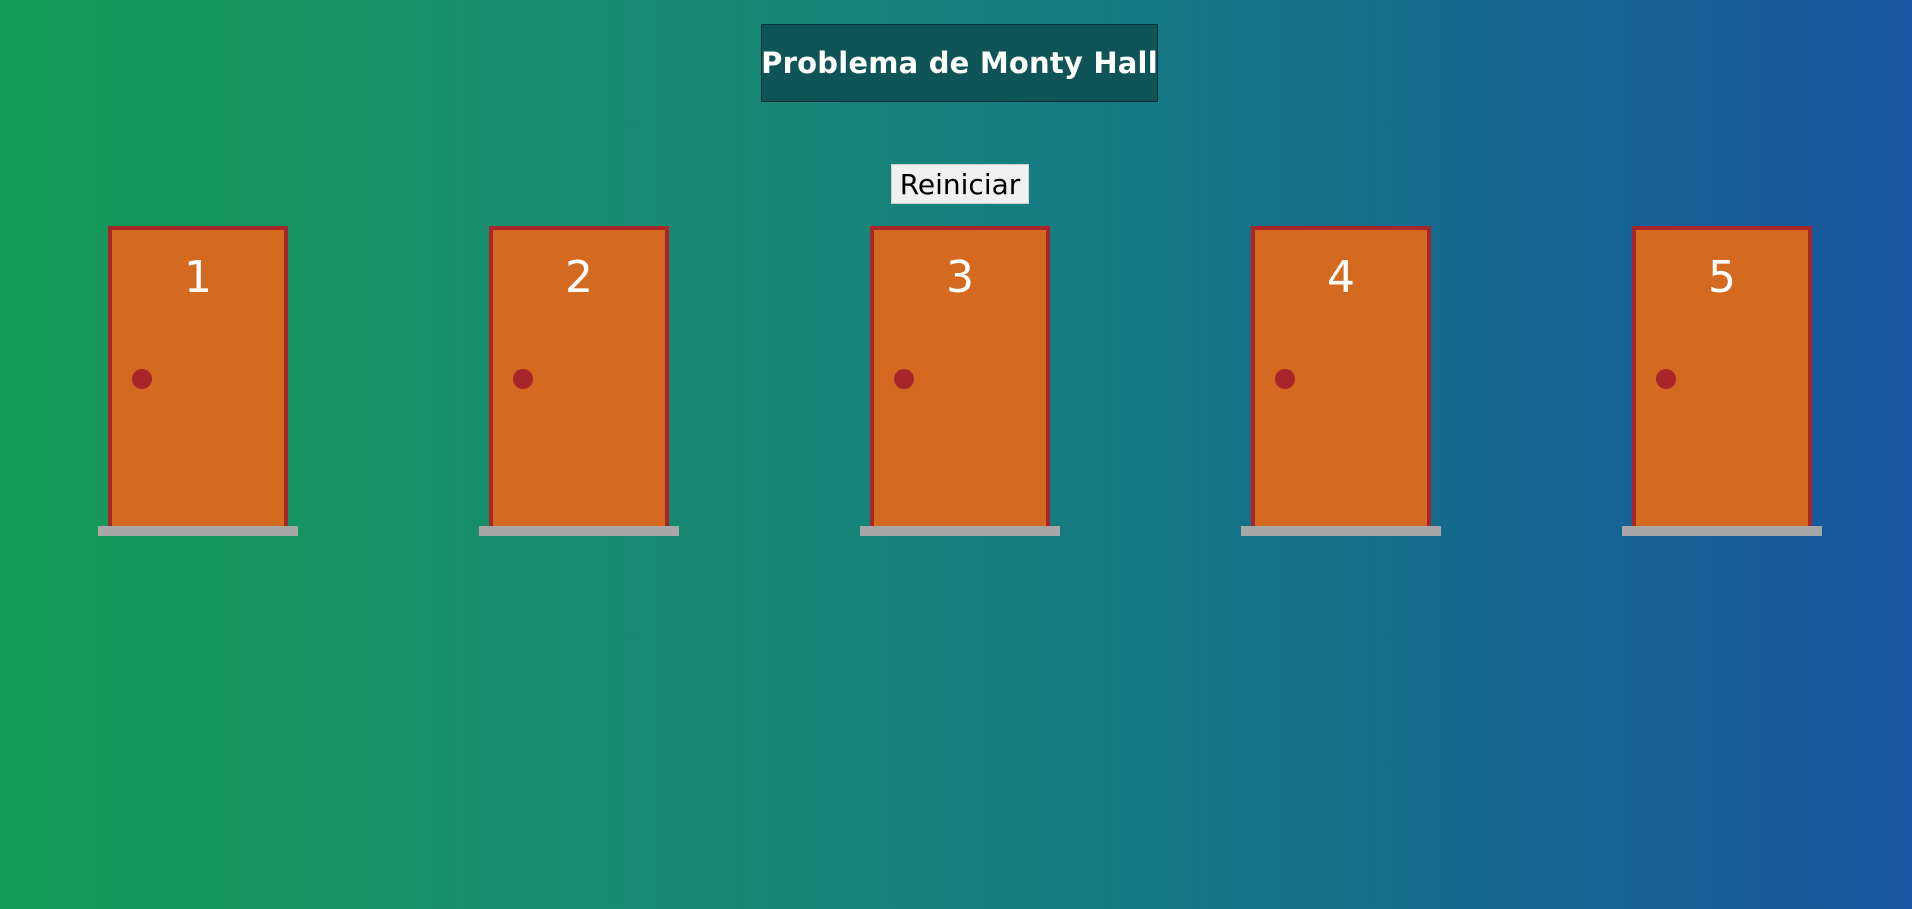 This screenshot has width=1912, height=909. What do you see at coordinates (960, 277) in the screenshot?
I see `door-number: 3` at bounding box center [960, 277].